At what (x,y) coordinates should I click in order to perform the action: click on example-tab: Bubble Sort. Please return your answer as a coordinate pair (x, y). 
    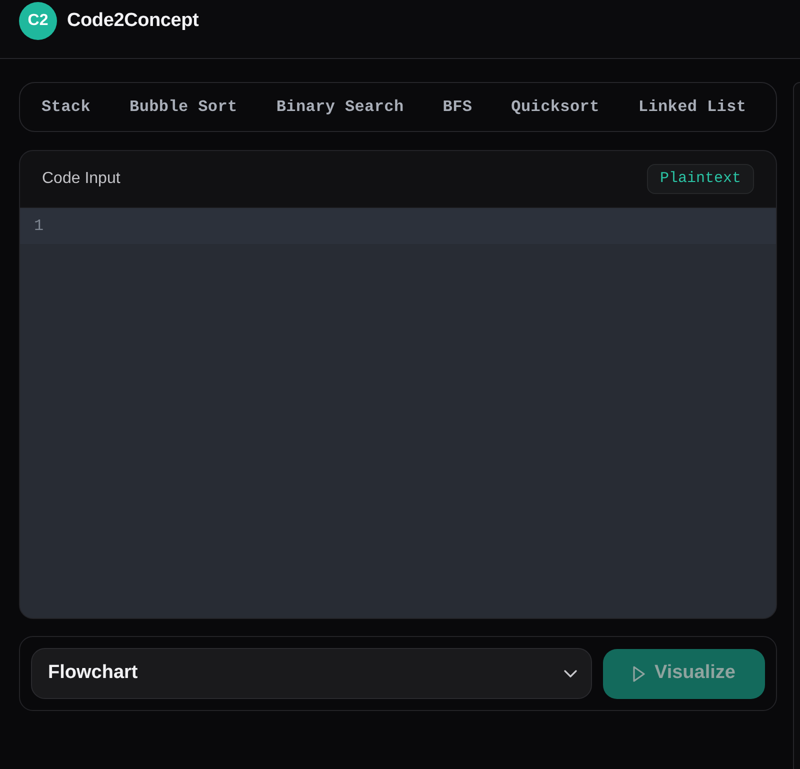
    Looking at the image, I should click on (183, 107).